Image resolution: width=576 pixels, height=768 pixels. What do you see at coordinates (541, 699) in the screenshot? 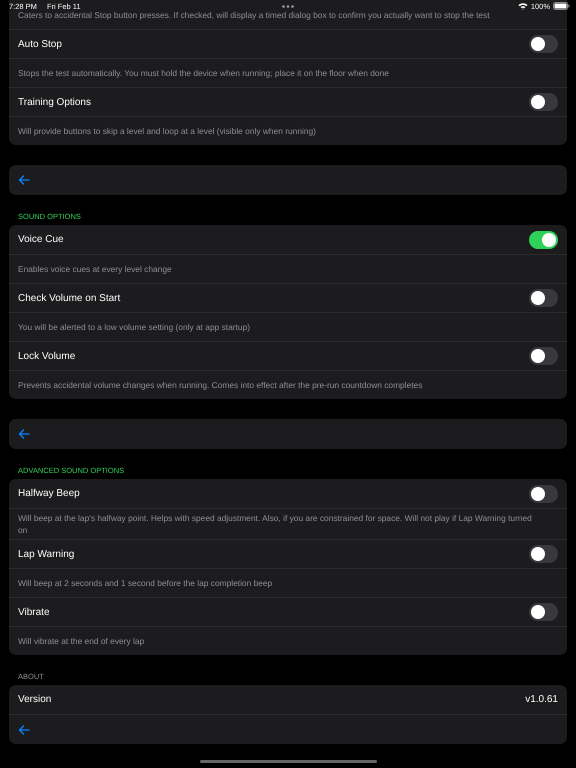
I see `version-value: v1.0.61` at bounding box center [541, 699].